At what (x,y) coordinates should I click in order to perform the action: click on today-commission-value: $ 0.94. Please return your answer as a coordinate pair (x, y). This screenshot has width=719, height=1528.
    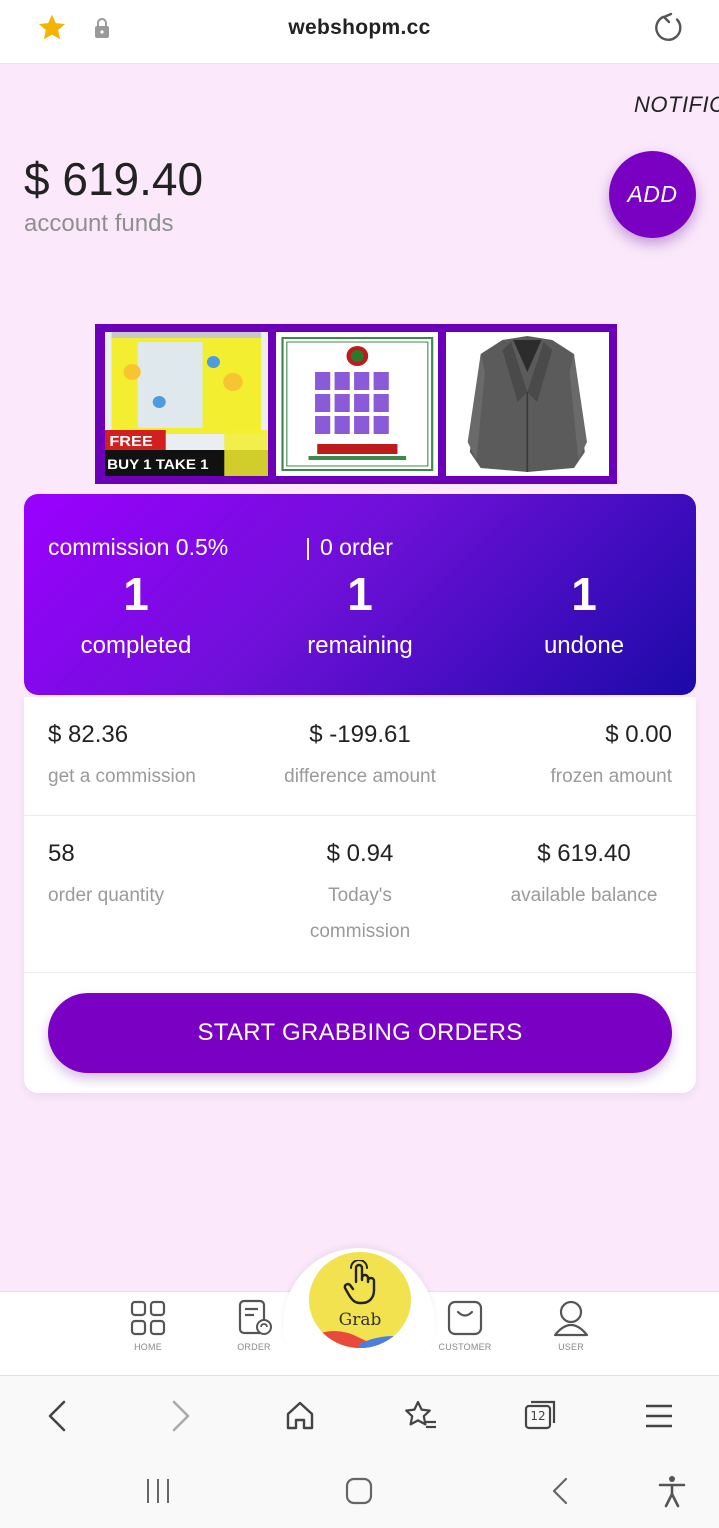
    Looking at the image, I should click on (360, 853).